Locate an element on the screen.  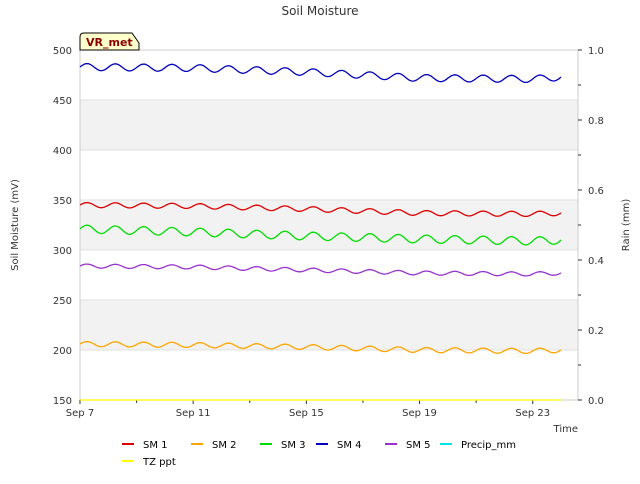
x-tick-label: Sep 15 is located at coordinates (306, 413).